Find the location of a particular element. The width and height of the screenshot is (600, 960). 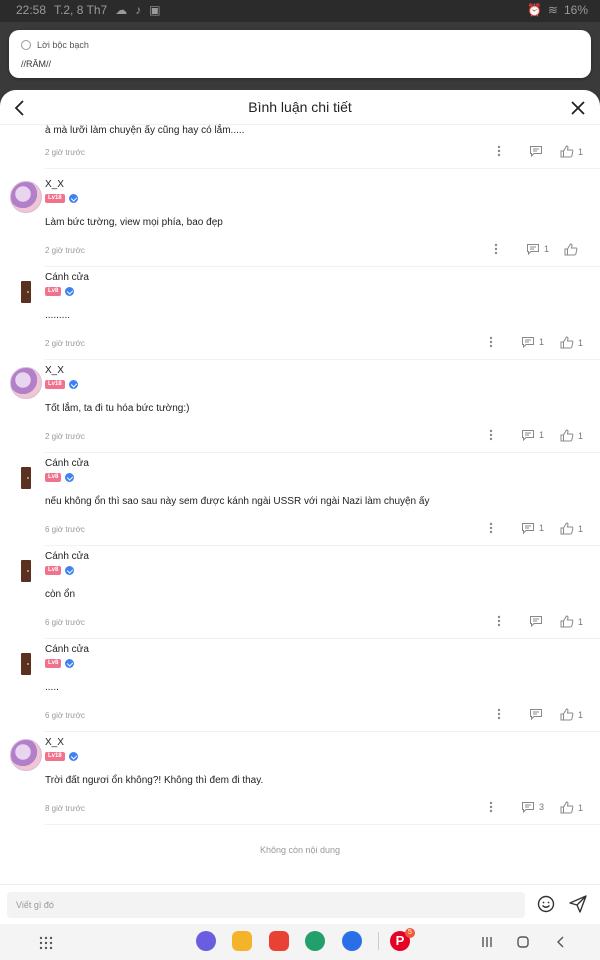

status-date: T.2, 8 Th7 is located at coordinates (81, 10).